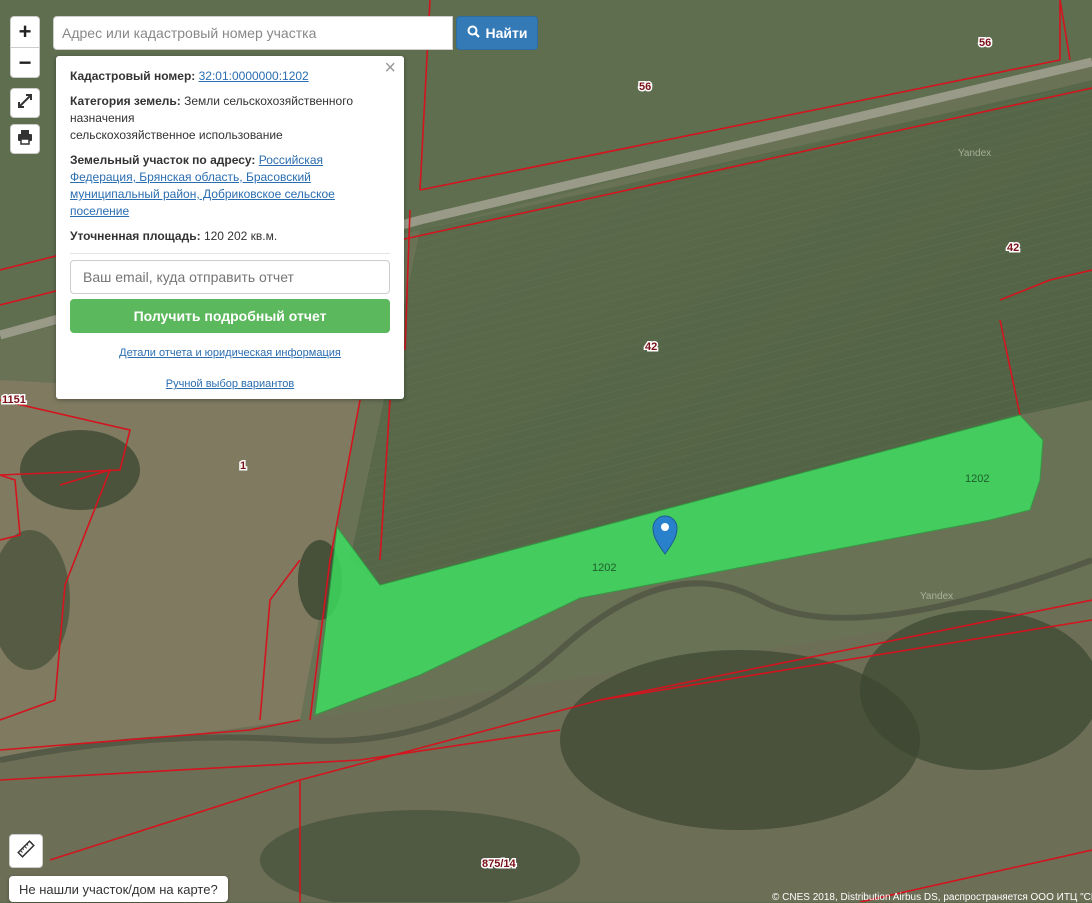 This screenshot has width=1092, height=903. What do you see at coordinates (176, 135) in the screenshot?
I see `category-use: сельскохозяйственное использование` at bounding box center [176, 135].